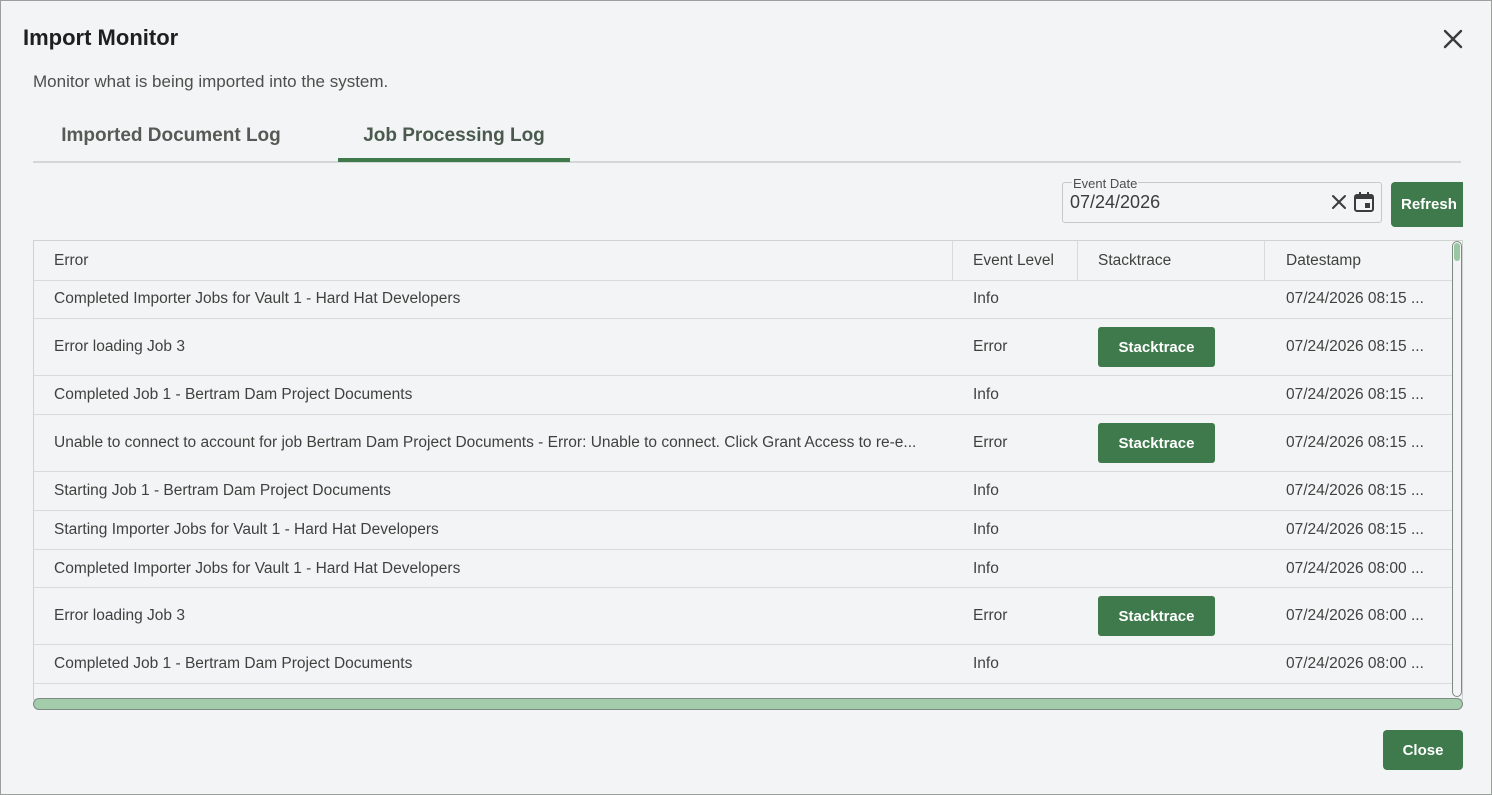 The height and width of the screenshot is (795, 1492). Describe the element at coordinates (1028, 260) in the screenshot. I see `column-header-event-level: Event Level` at that location.